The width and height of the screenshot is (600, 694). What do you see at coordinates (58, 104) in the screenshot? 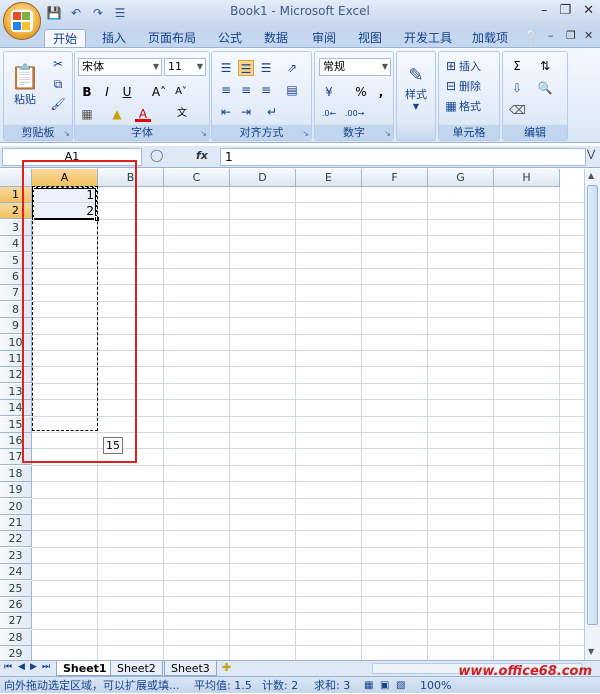
I see `format-painter-icon: 🖌` at bounding box center [58, 104].